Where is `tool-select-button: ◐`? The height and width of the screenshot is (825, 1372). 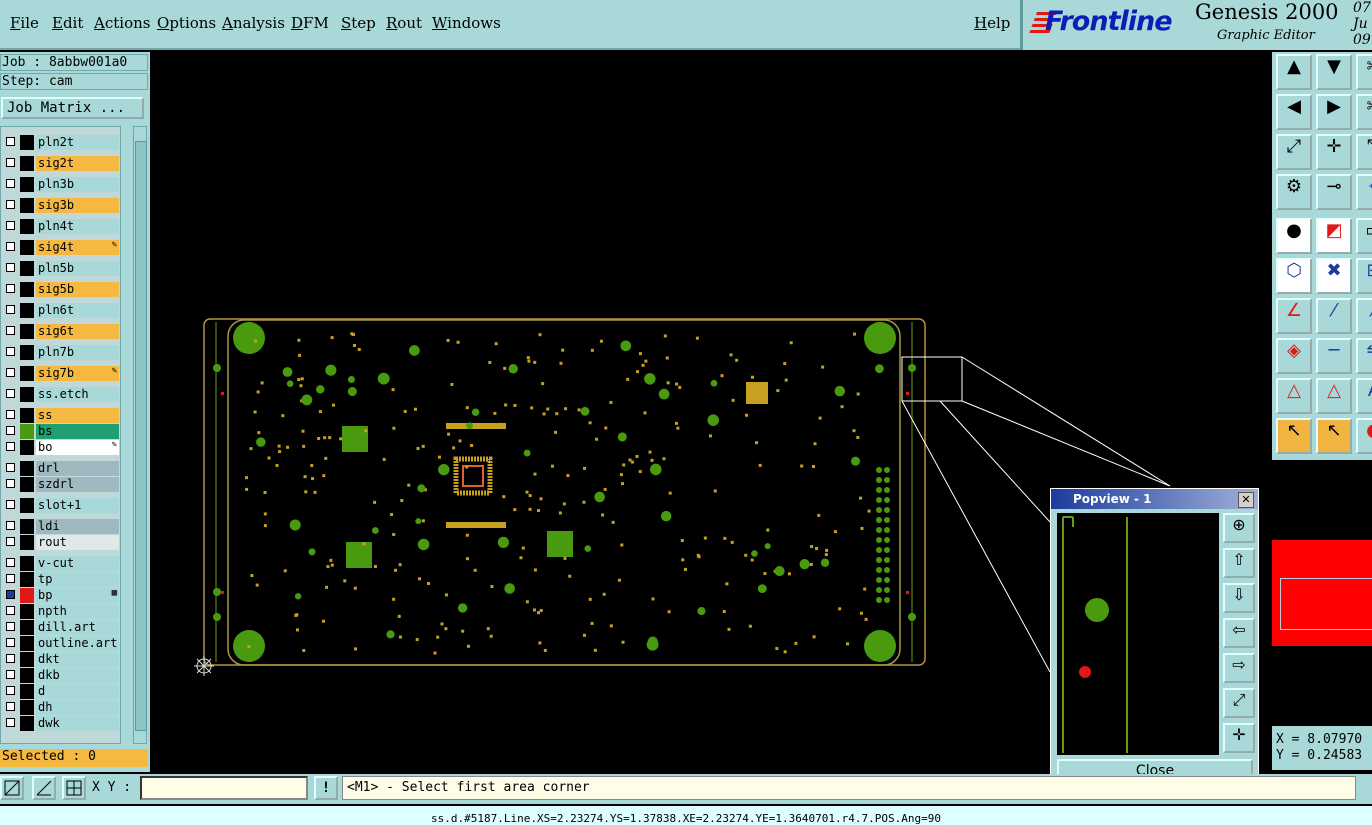
tool-select-button: ◐ is located at coordinates (1364, 436).